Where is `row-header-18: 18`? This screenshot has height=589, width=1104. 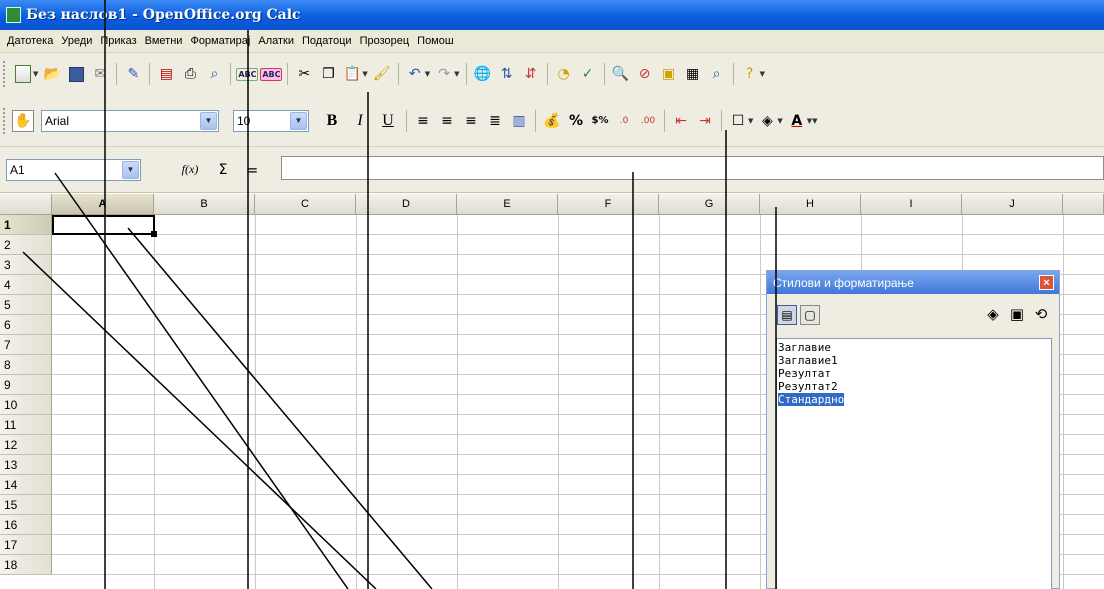 row-header-18: 18 is located at coordinates (26, 565).